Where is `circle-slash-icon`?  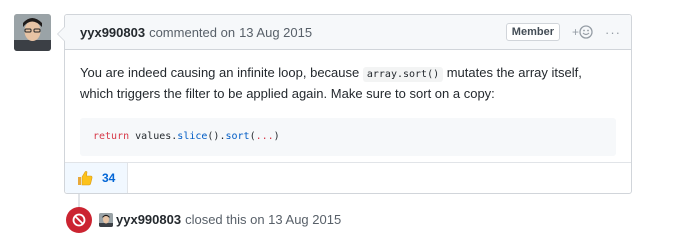 circle-slash-icon is located at coordinates (79, 220).